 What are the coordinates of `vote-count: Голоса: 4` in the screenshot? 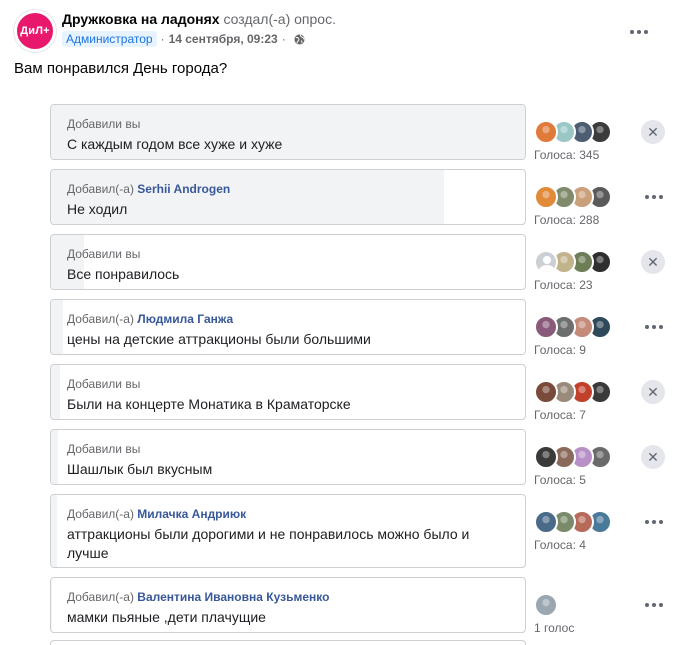 It's located at (579, 545).